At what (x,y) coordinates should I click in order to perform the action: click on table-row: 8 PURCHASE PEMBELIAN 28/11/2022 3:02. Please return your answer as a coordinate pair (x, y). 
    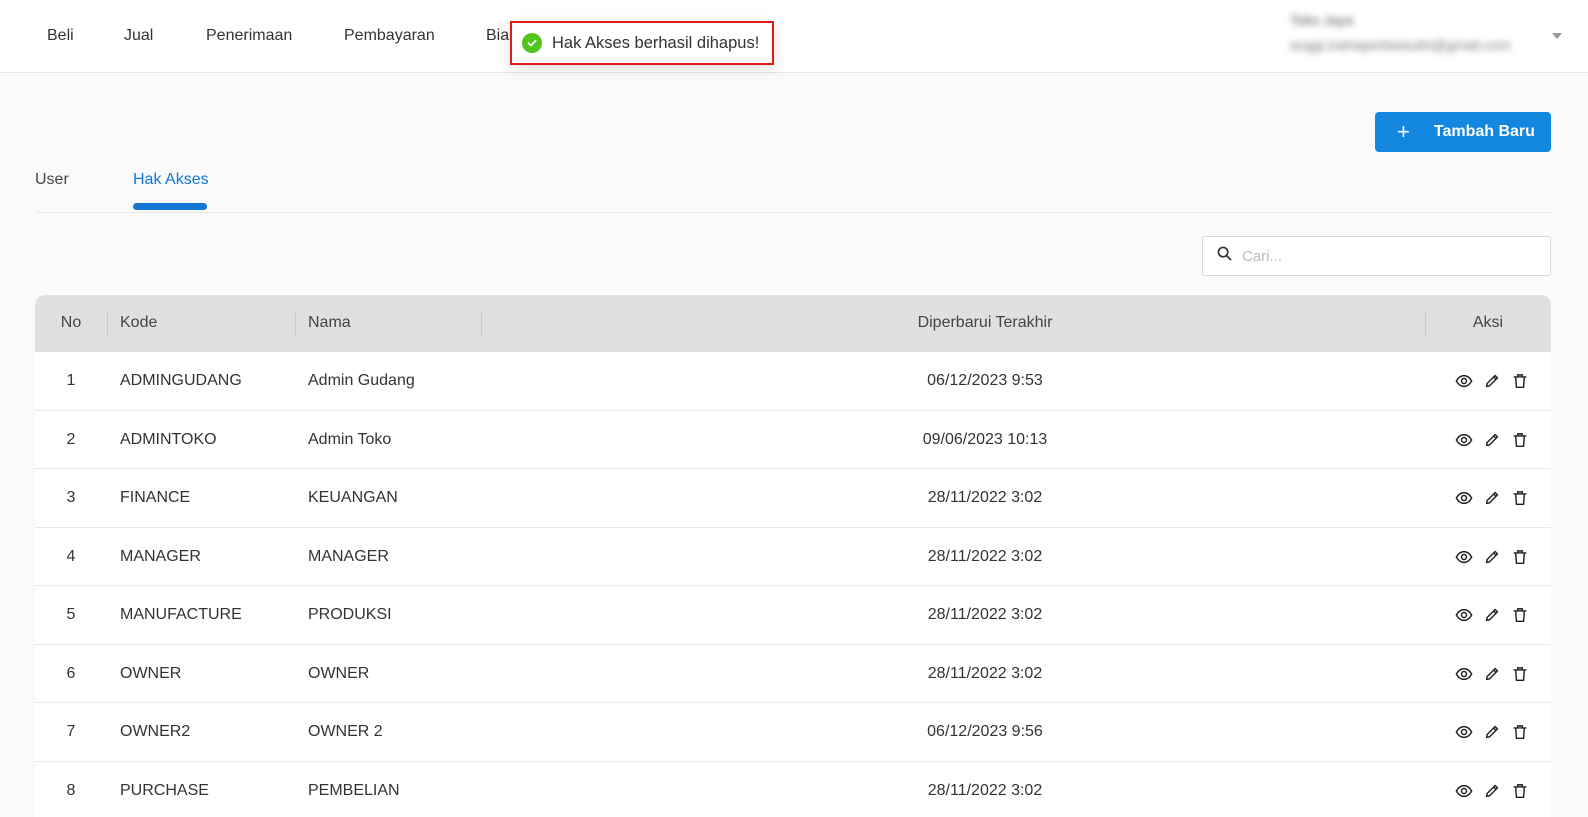
    Looking at the image, I should click on (793, 789).